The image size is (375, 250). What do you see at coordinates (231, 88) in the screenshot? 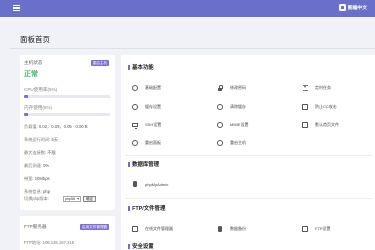
I see `tool-change-password: 修改密码` at bounding box center [231, 88].